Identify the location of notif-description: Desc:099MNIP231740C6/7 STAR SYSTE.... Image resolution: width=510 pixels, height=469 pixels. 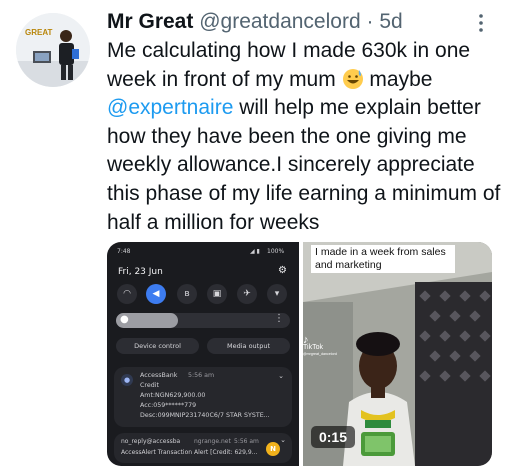
(205, 415).